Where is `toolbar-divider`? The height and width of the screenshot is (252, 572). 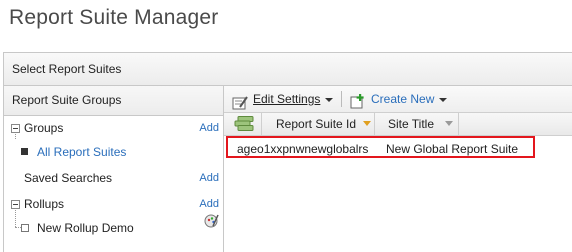 toolbar-divider is located at coordinates (341, 99).